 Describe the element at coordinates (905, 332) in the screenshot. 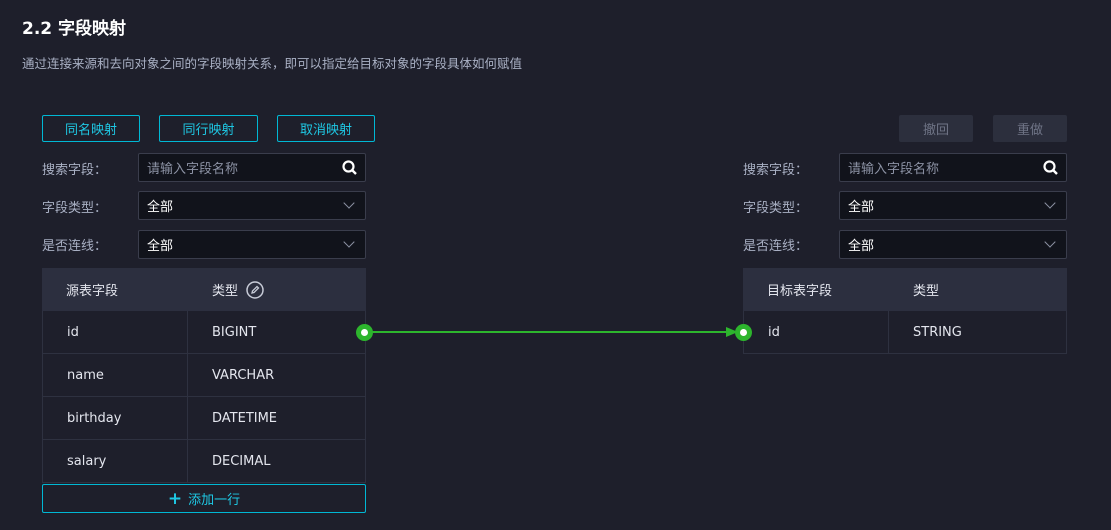

I see `table-row: id STRING` at that location.